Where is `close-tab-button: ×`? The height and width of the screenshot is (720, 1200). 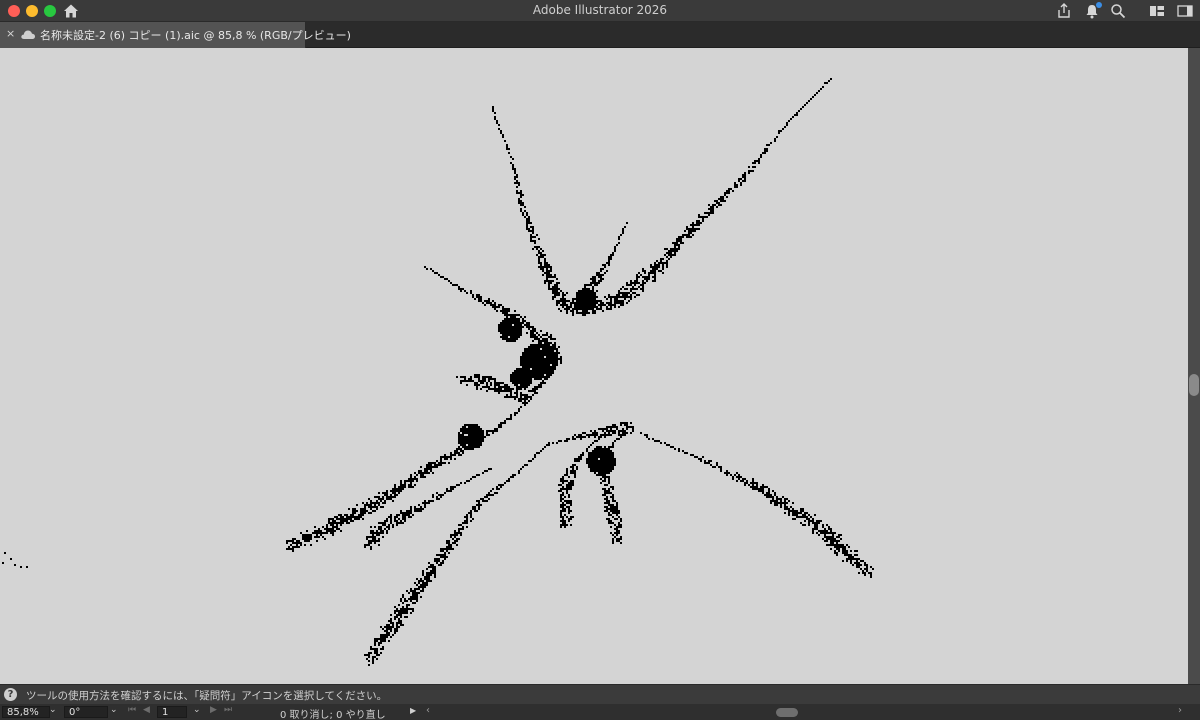 close-tab-button: × is located at coordinates (10, 33).